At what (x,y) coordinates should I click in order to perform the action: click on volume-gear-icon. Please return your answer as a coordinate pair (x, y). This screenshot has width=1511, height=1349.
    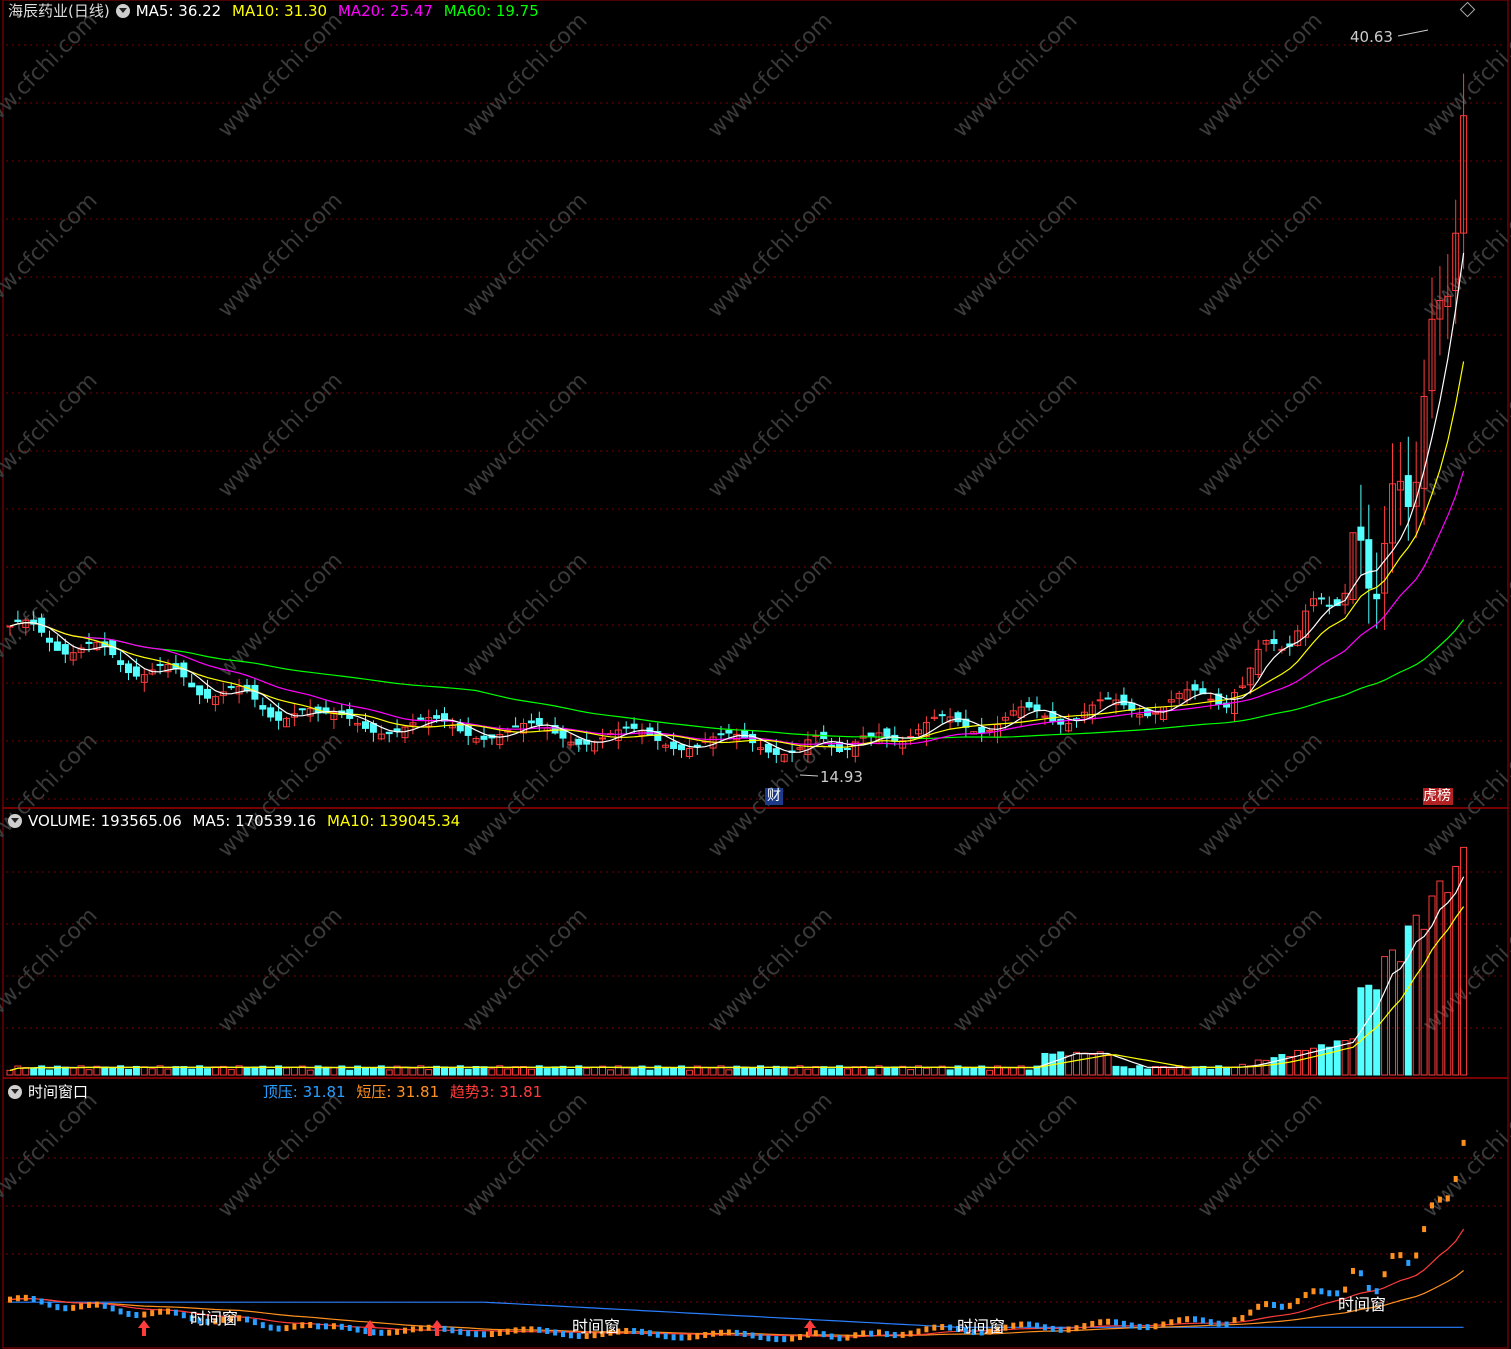
    Looking at the image, I should click on (15, 821).